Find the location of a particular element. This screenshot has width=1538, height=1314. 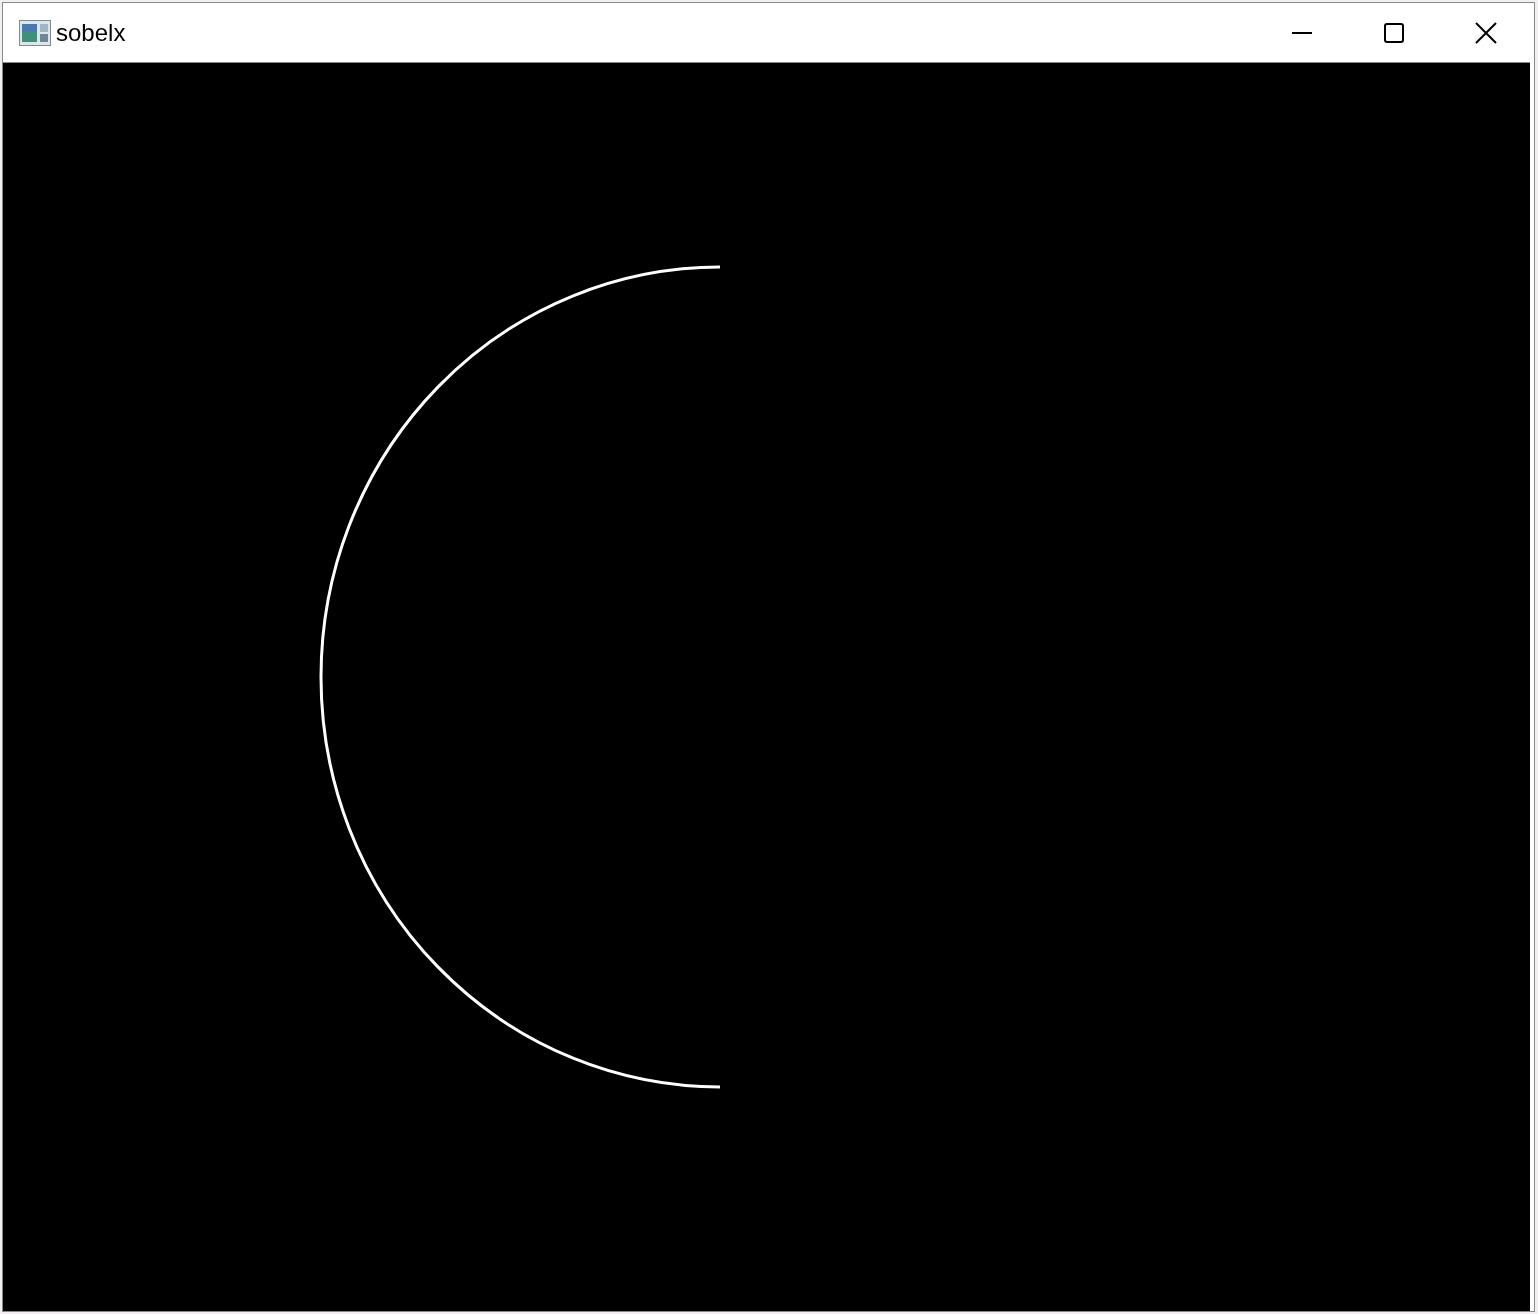

app-icon is located at coordinates (35, 32).